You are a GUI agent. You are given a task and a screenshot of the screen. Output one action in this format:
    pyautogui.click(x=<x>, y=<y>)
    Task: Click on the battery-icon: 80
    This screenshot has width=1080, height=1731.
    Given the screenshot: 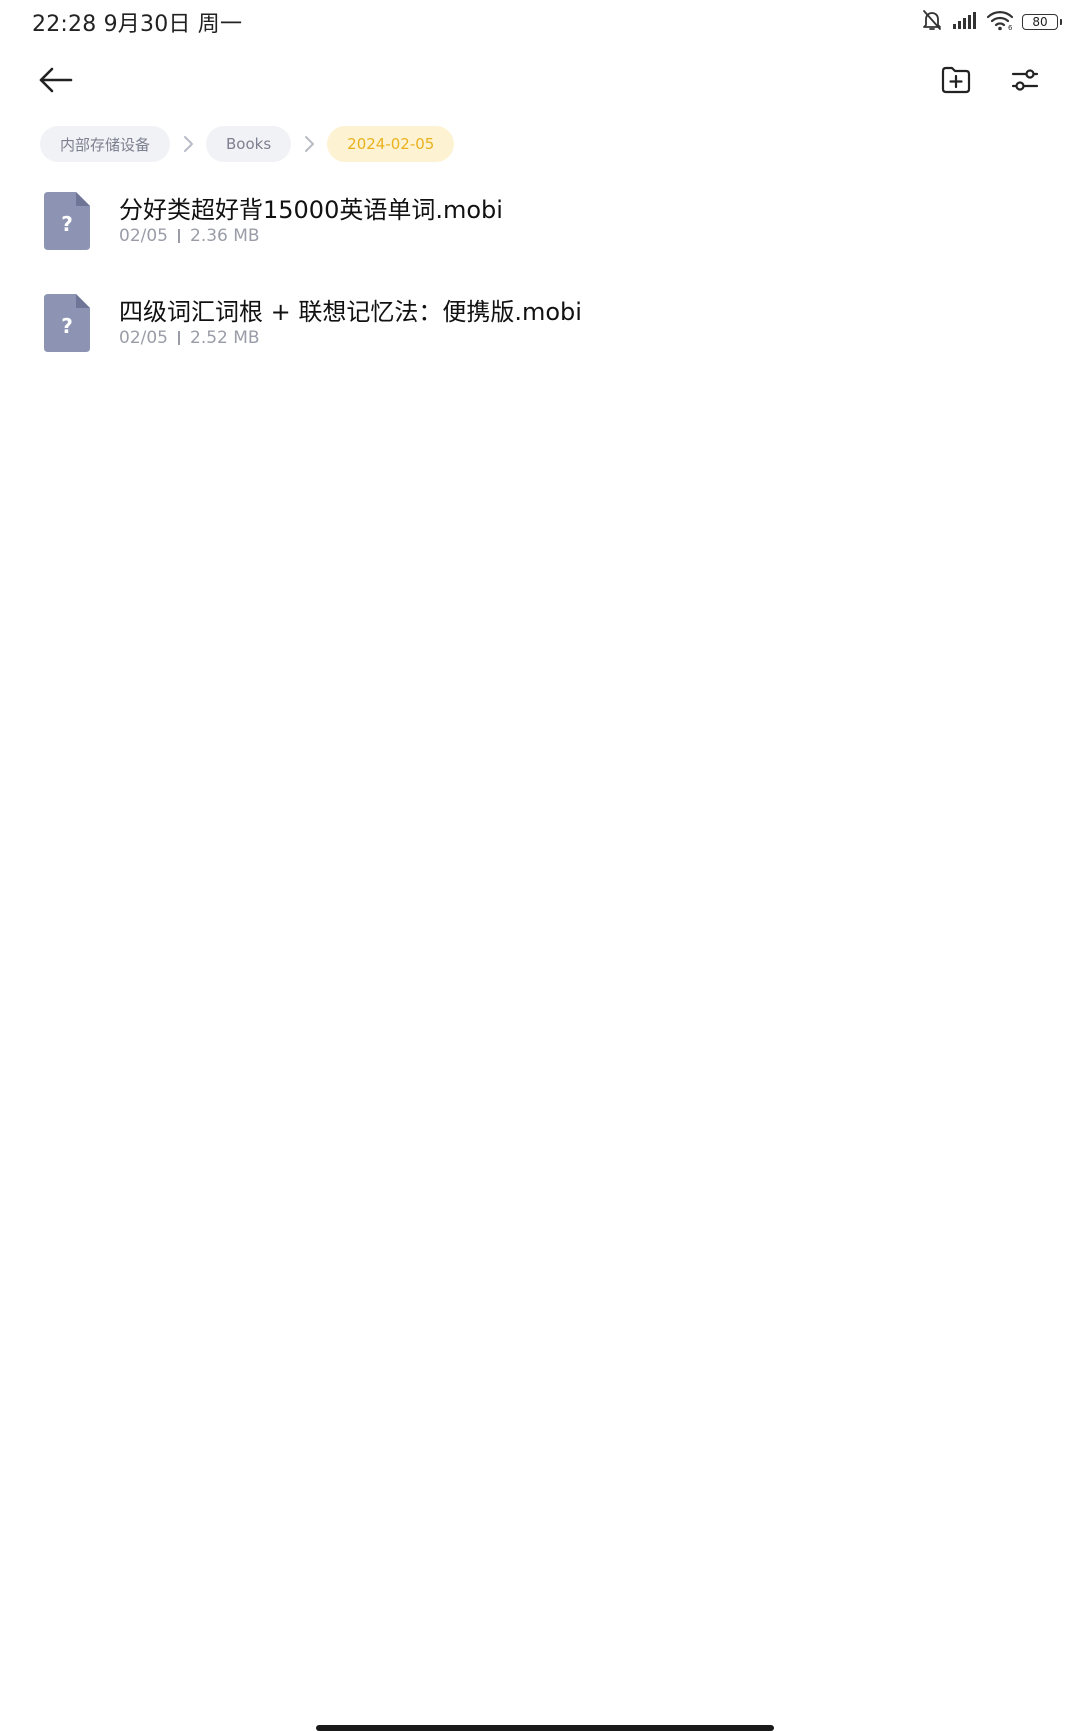 What is the action you would take?
    pyautogui.click(x=1042, y=22)
    